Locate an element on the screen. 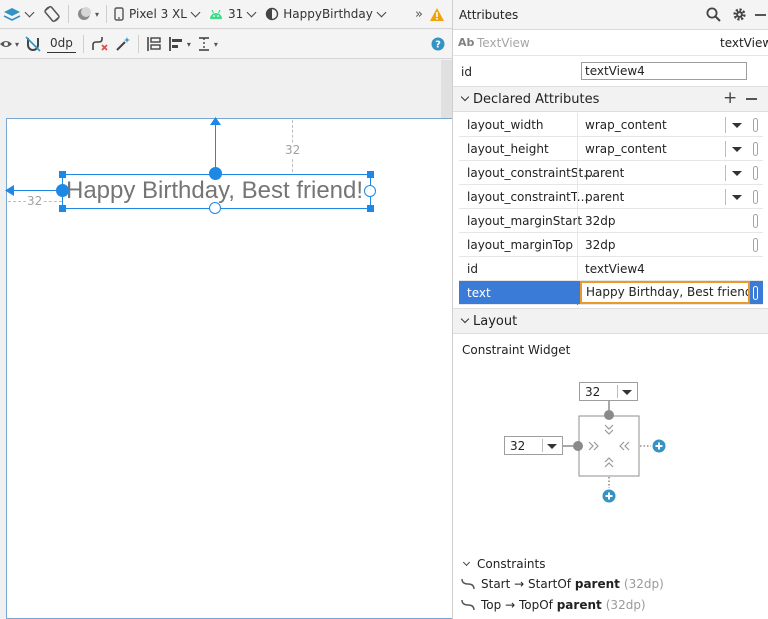 This screenshot has width=768, height=619. add-bottom-constraint-icon is located at coordinates (609, 496).